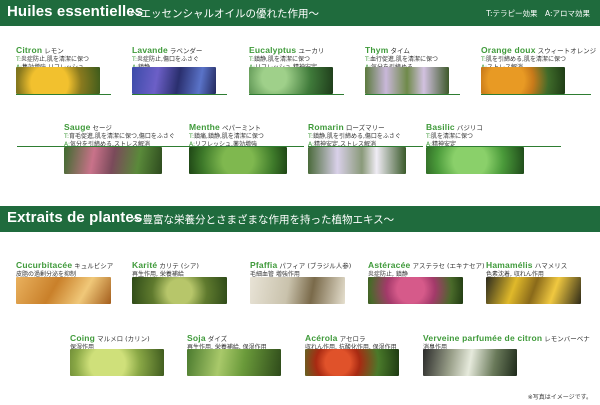 This screenshot has height=405, width=600. I want to click on hamamelis-photo, so click(533, 290).